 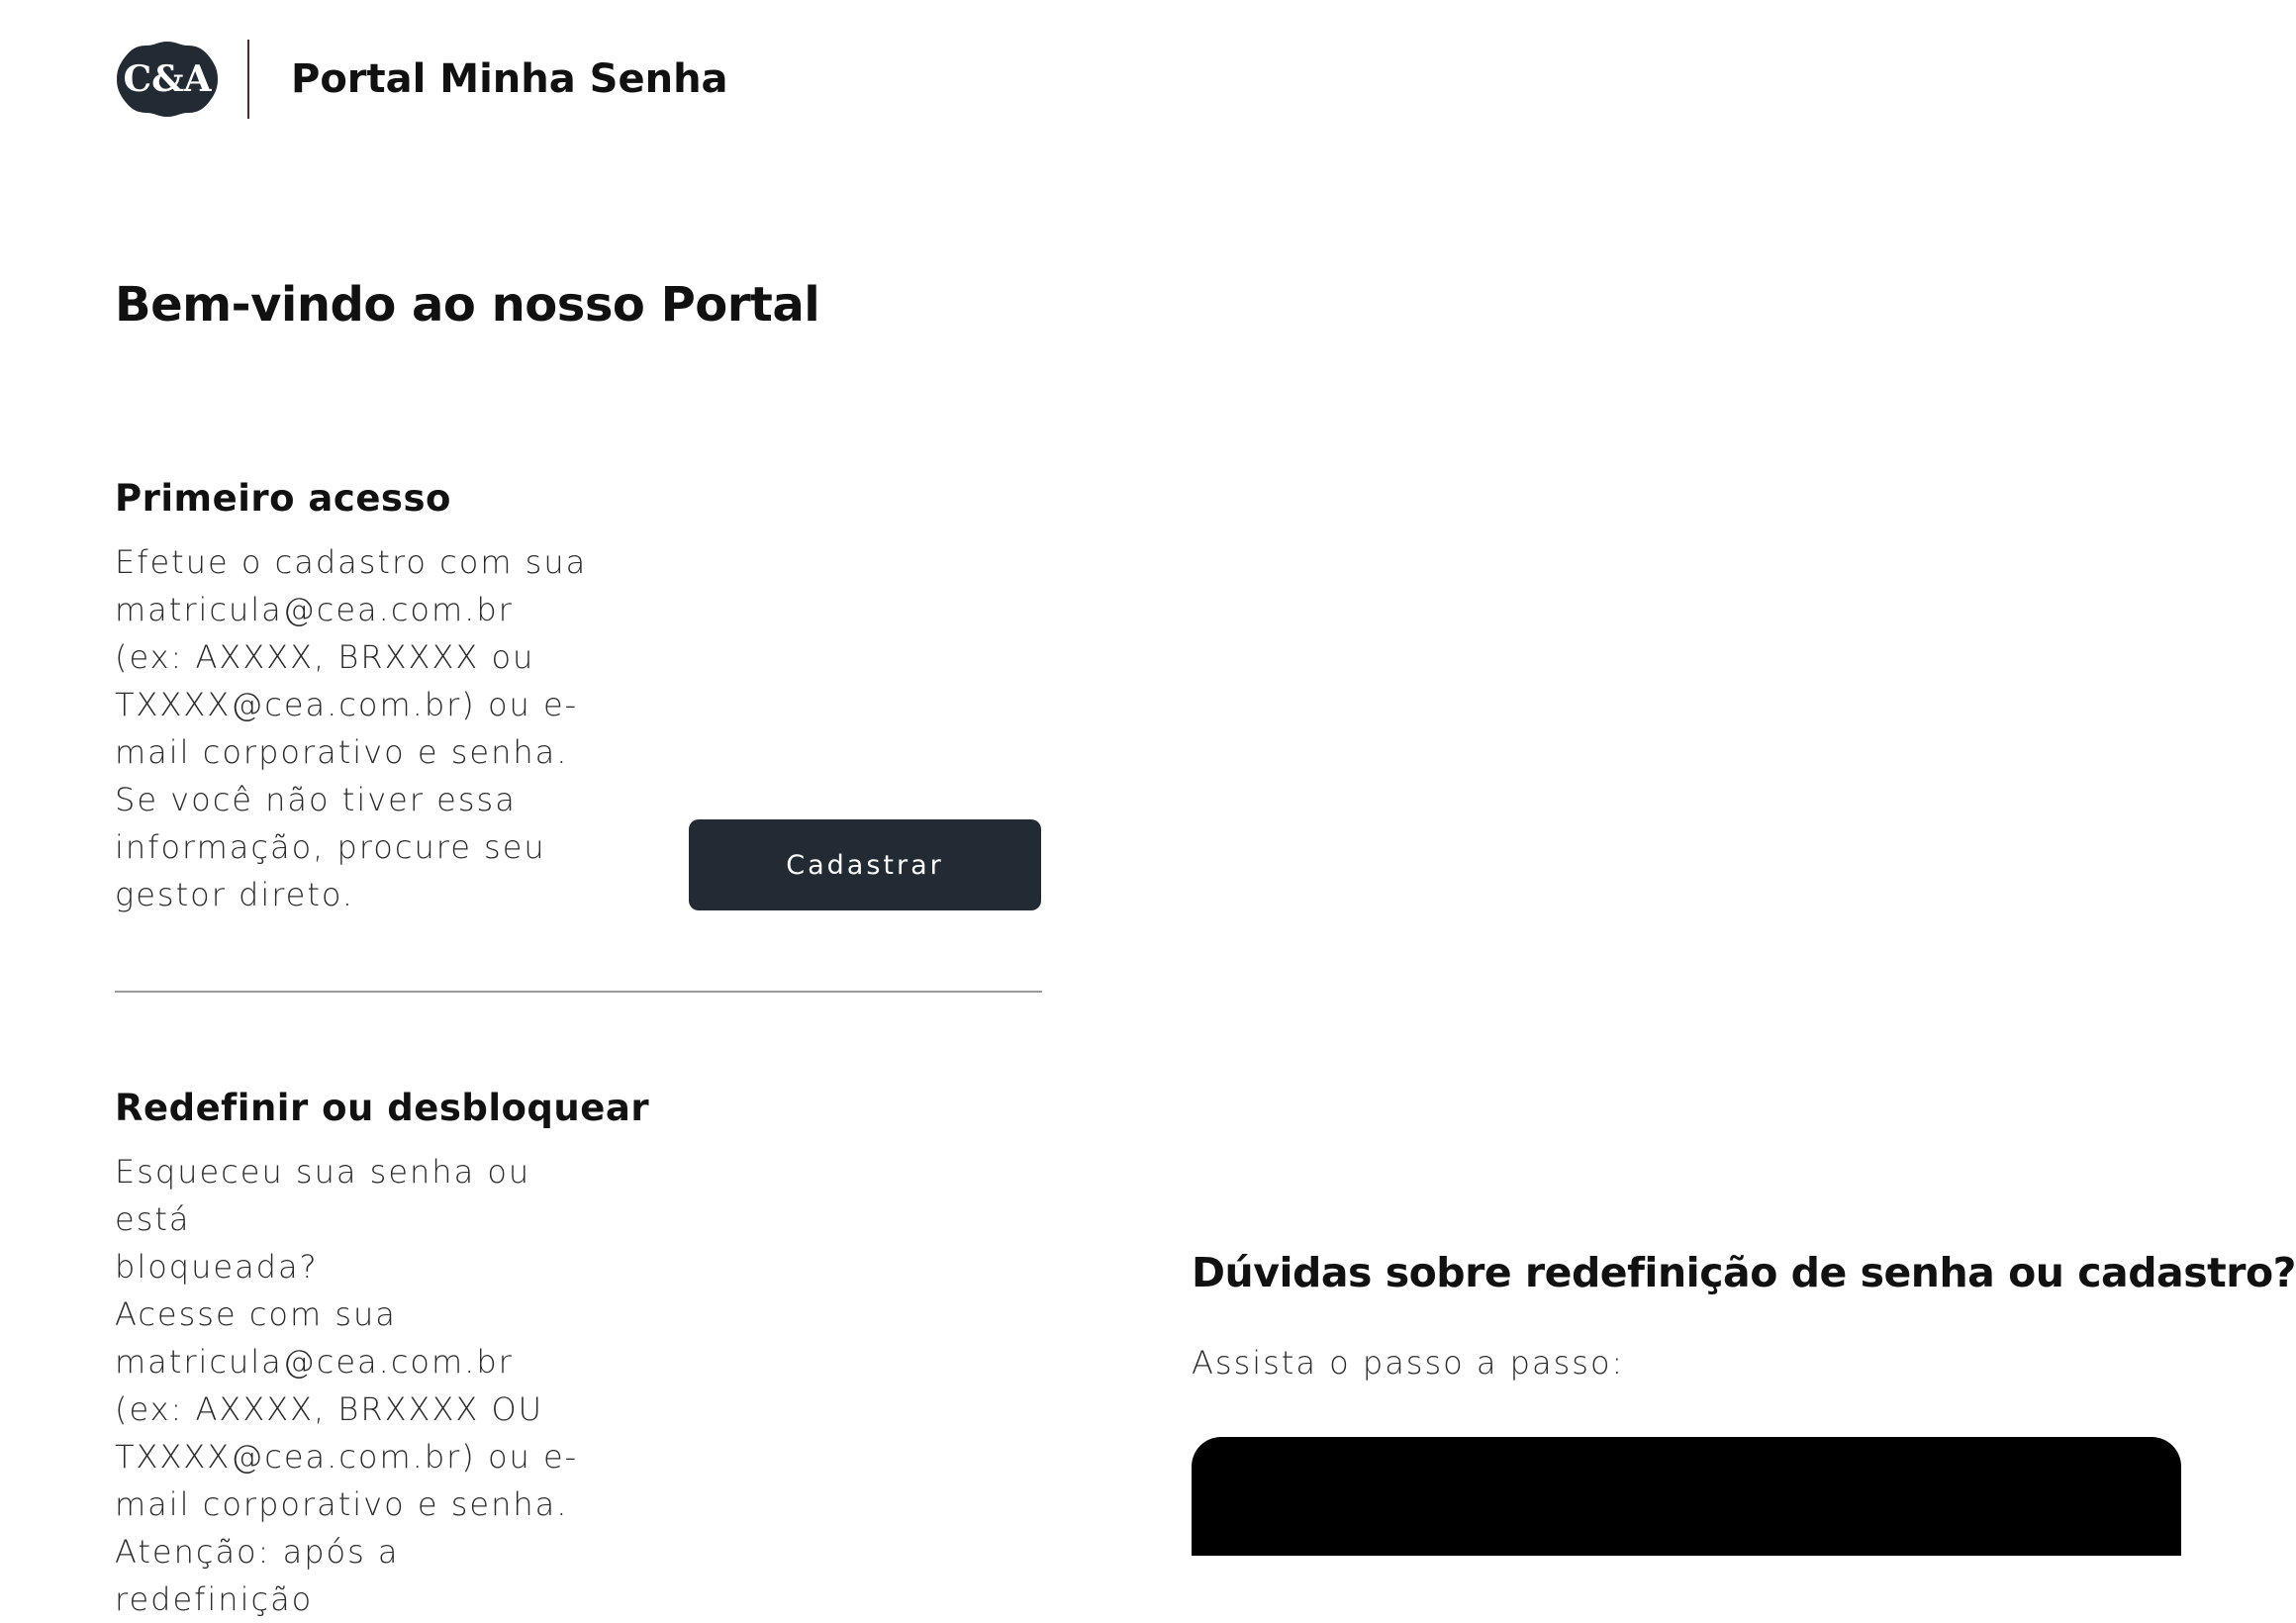 I want to click on first-access-line: mail corporativo e senha., so click(x=342, y=752).